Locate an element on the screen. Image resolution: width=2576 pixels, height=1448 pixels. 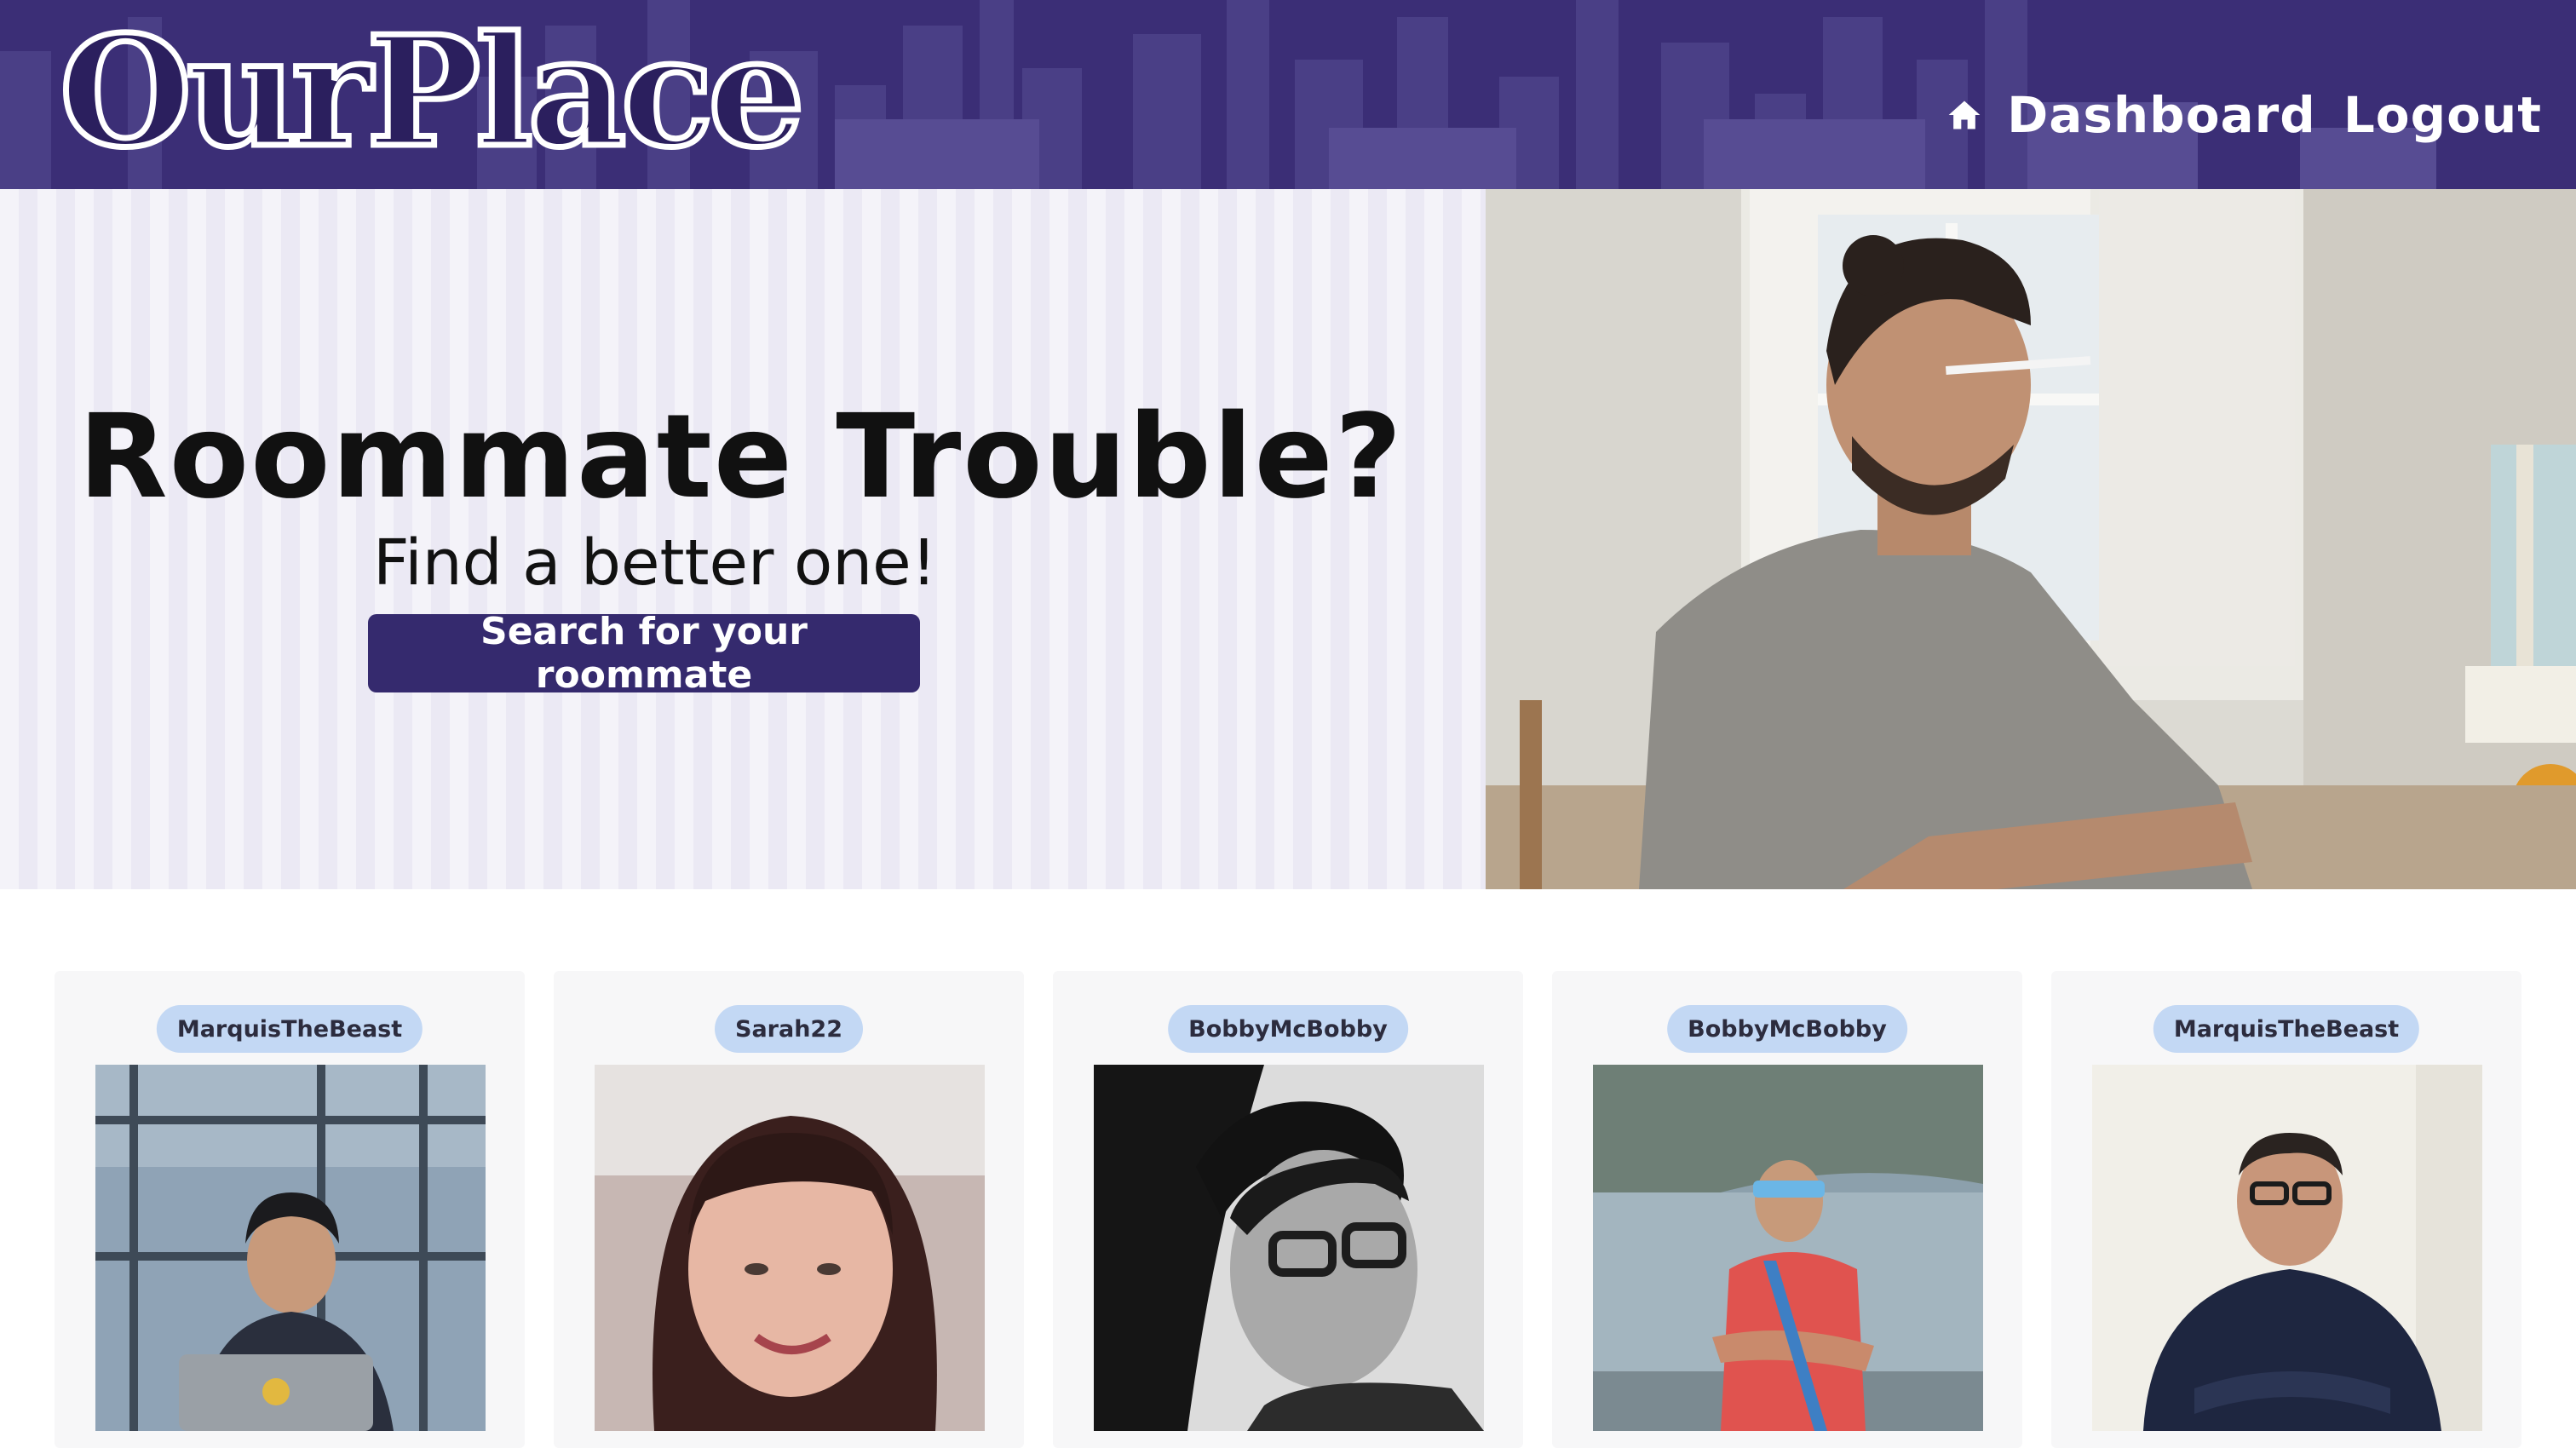
logout-link: Logout is located at coordinates (2443, 115).